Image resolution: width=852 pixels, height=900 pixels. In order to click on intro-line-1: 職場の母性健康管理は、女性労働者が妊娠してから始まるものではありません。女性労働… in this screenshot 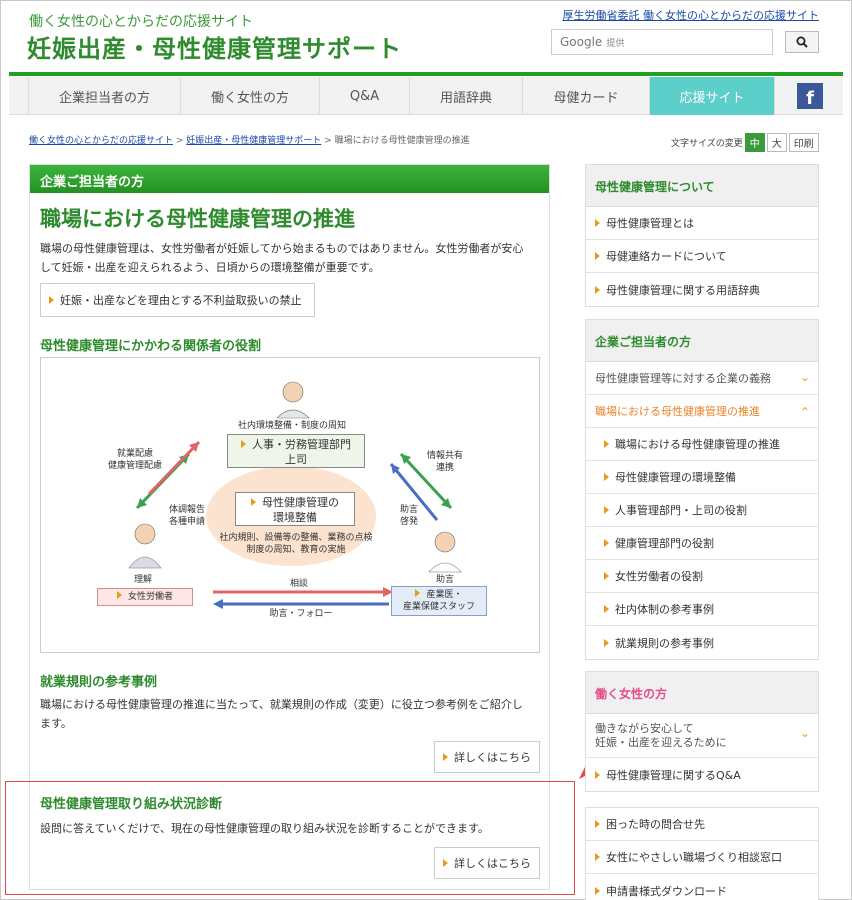, I will do `click(282, 248)`.